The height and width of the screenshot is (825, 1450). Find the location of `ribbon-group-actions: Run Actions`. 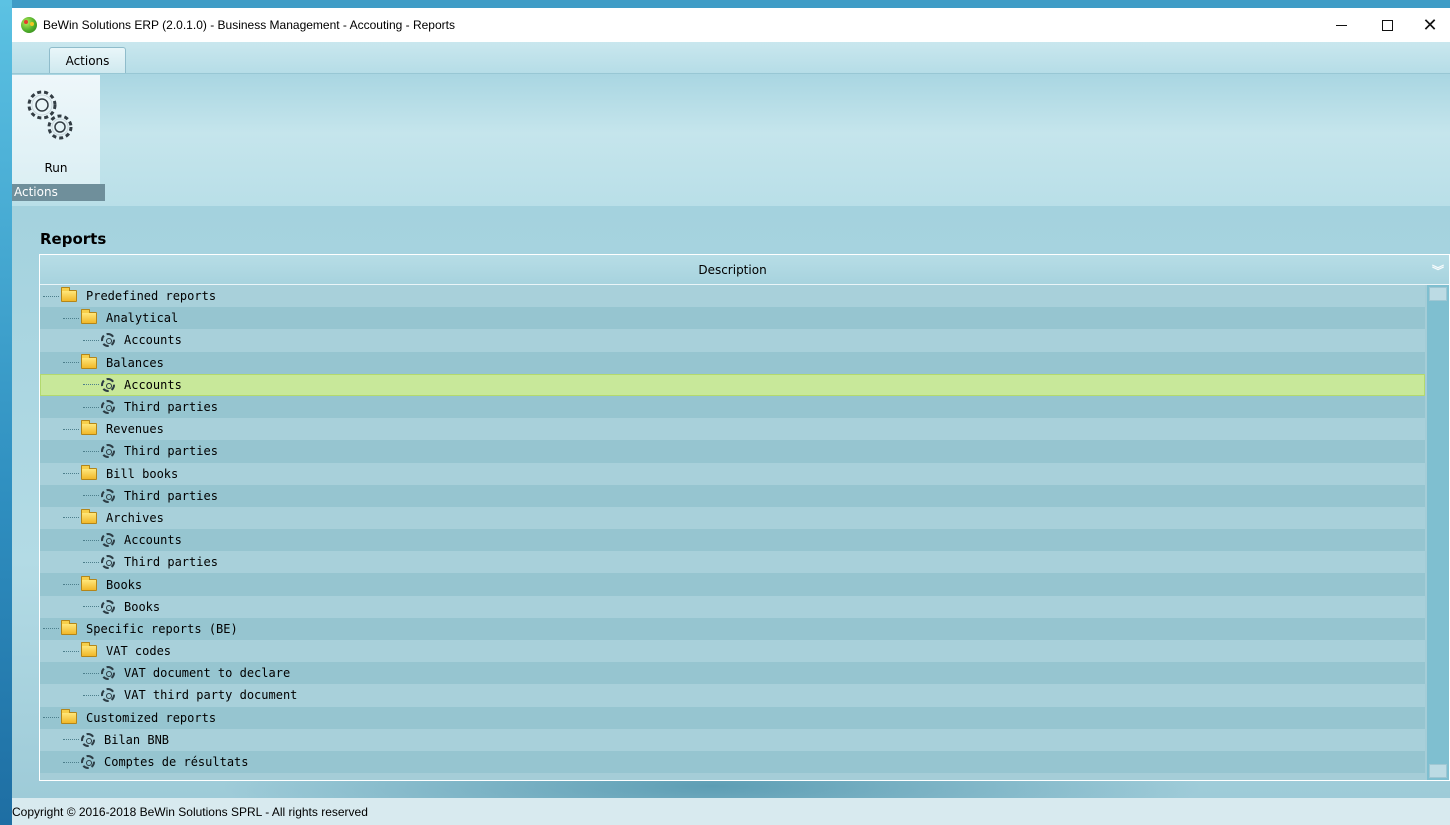

ribbon-group-actions: Run Actions is located at coordinates (58, 138).